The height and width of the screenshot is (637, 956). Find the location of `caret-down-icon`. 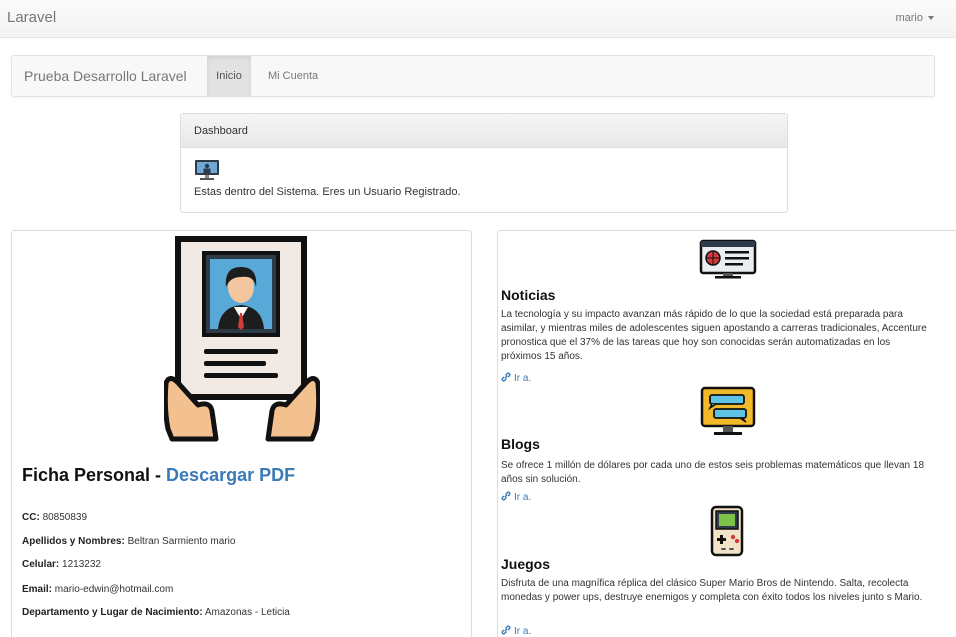

caret-down-icon is located at coordinates (931, 18).